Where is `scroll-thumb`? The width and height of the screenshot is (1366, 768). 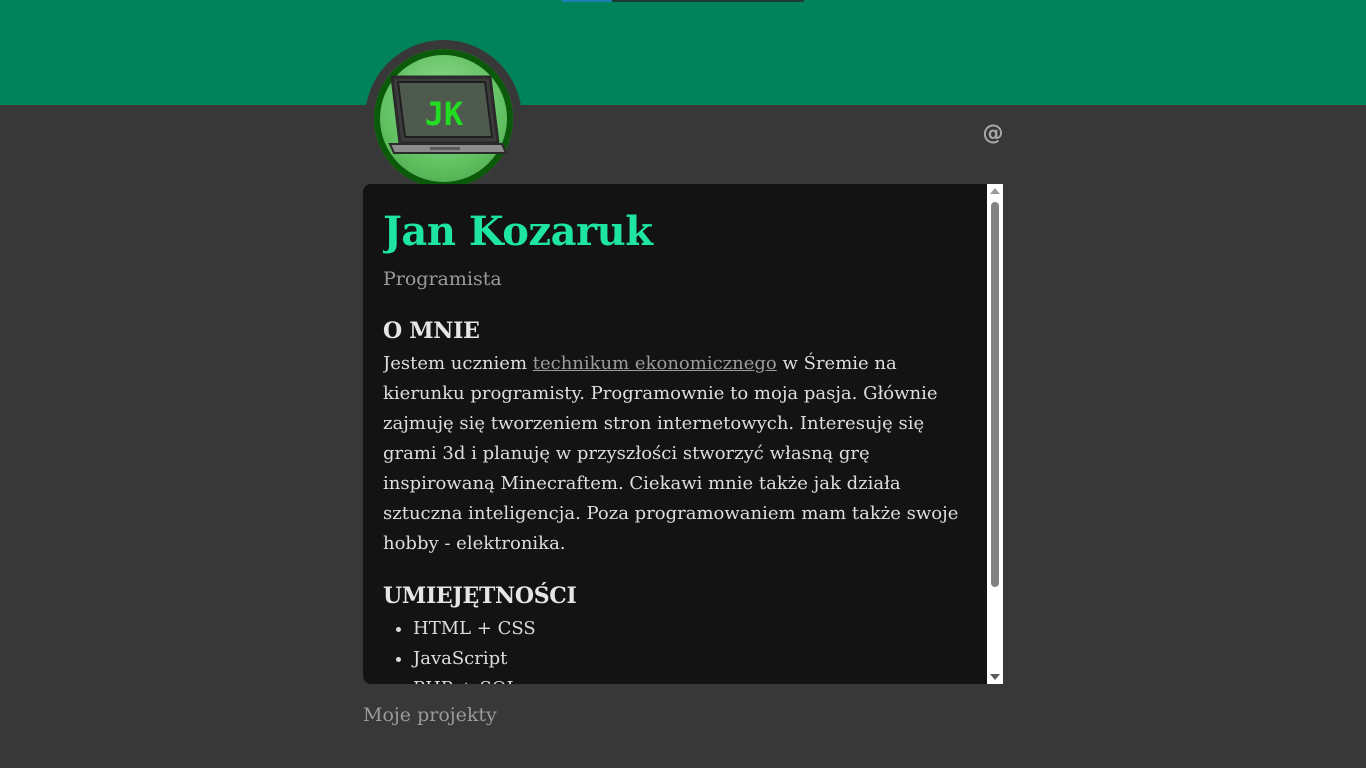 scroll-thumb is located at coordinates (995, 394).